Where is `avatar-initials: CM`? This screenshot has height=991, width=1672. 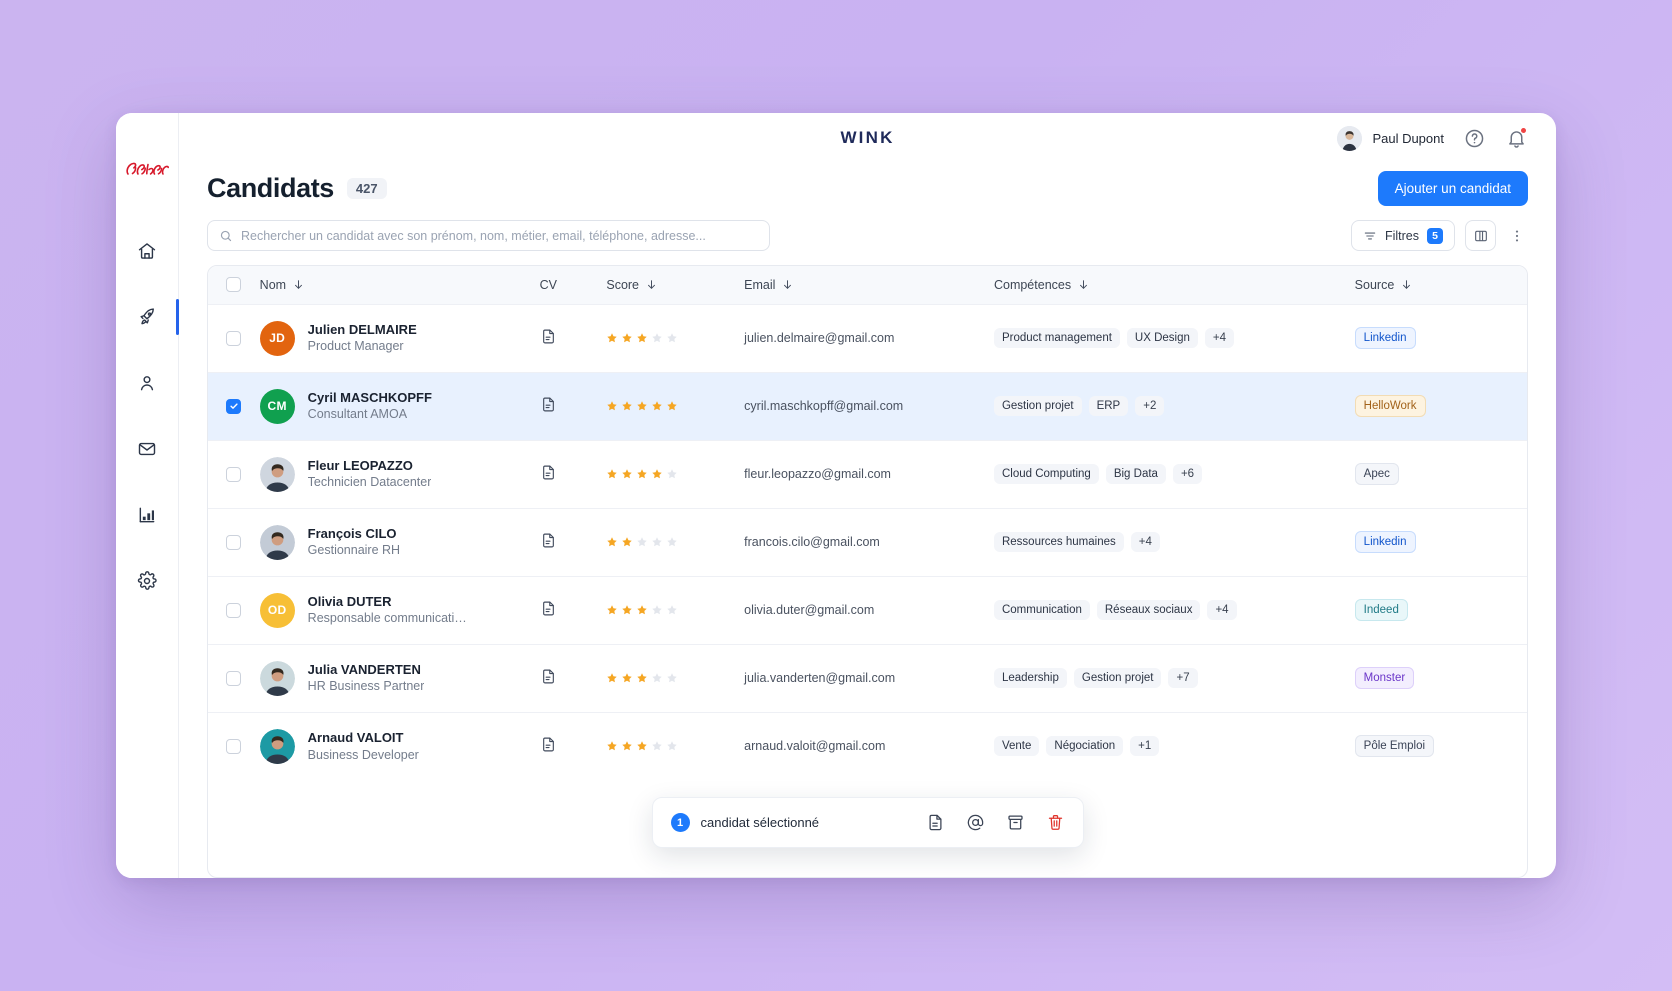
avatar-initials: CM is located at coordinates (277, 406).